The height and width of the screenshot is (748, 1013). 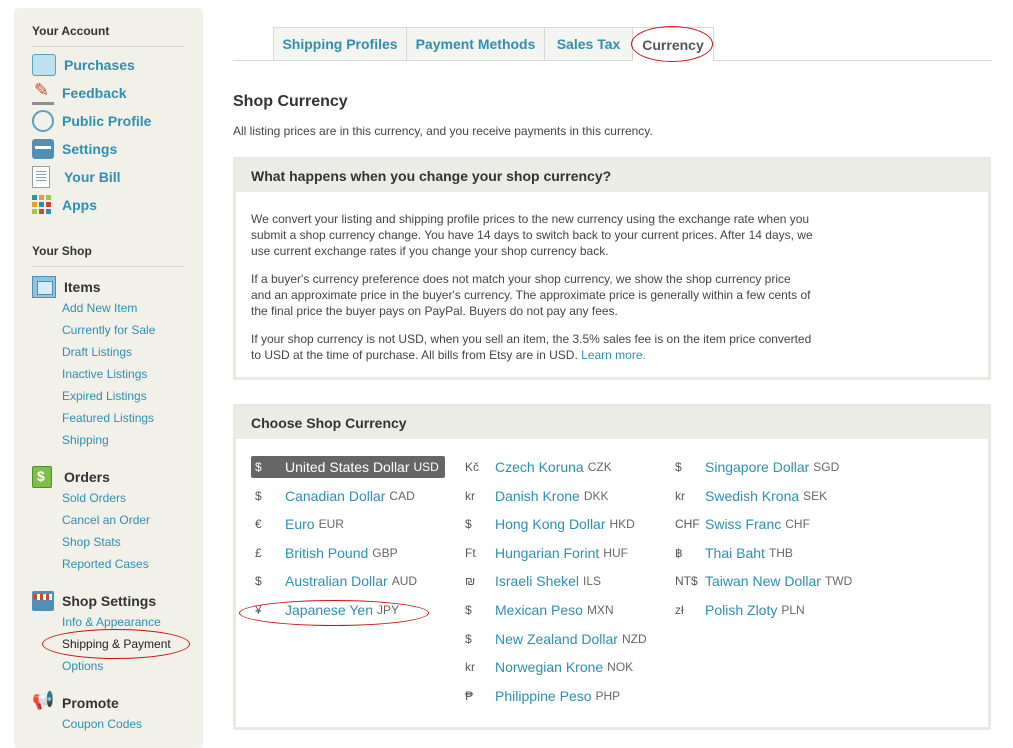 I want to click on sidebar-group-orders: Orders, so click(x=71, y=477).